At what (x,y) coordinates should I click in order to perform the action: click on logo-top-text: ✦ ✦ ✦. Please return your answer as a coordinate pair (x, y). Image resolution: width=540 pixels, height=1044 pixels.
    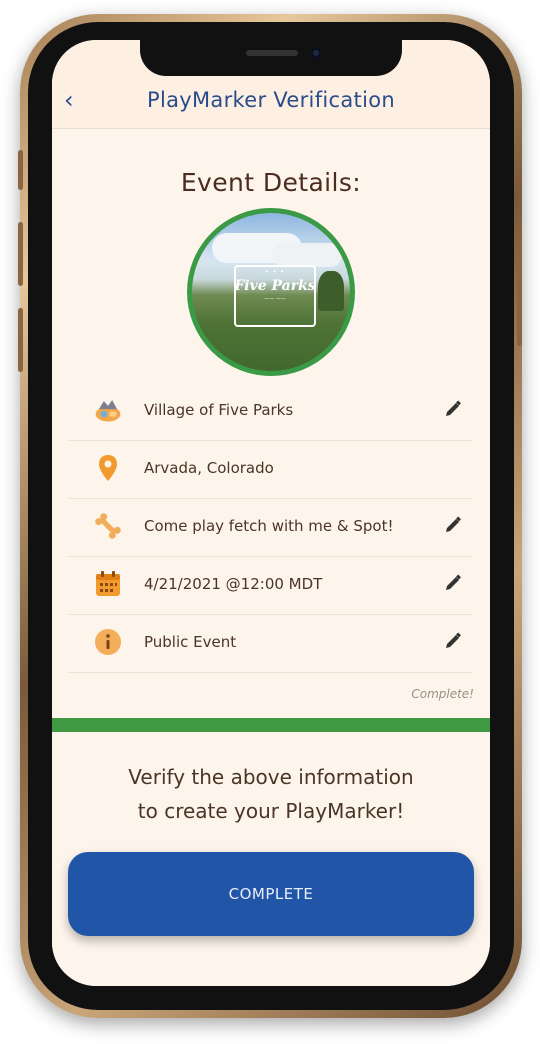
    Looking at the image, I should click on (275, 272).